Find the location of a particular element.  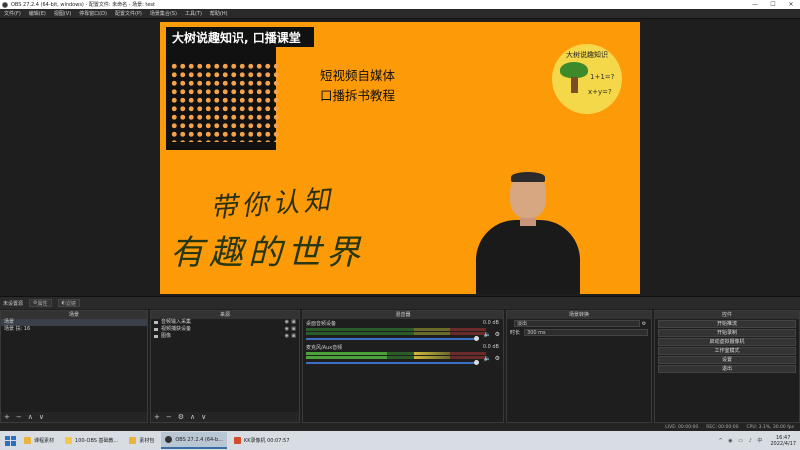

logo-title: 大树说趣知识 is located at coordinates (587, 55).